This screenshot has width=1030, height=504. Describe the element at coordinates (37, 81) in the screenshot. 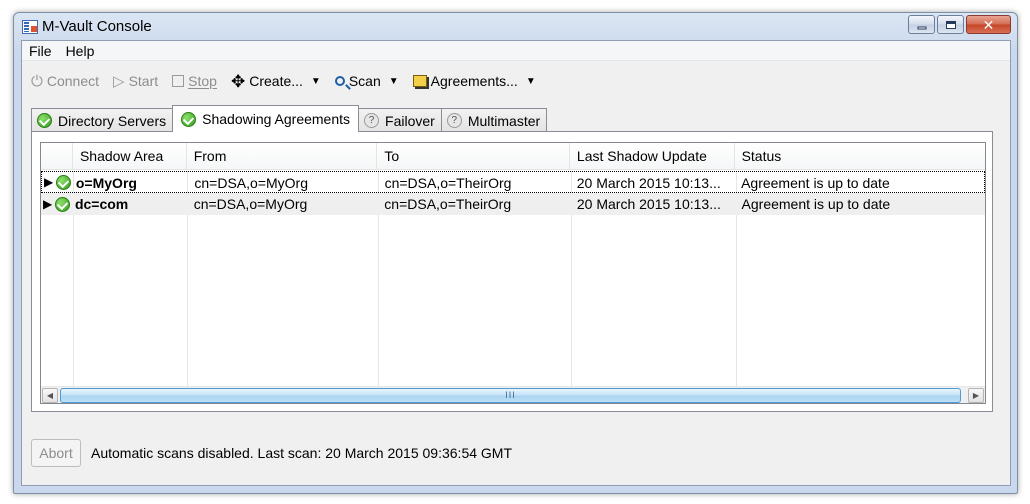

I see `plug-icon: ⏻` at that location.